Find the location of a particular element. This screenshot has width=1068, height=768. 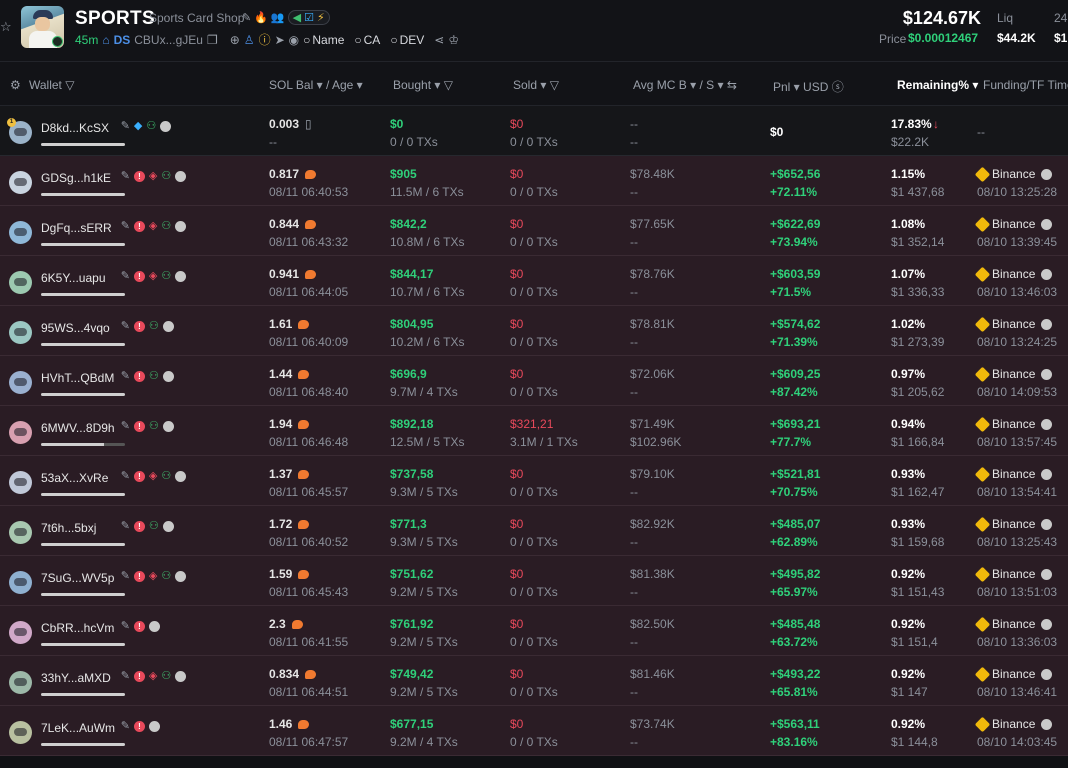

wallet-address: 7LeK...AuWm is located at coordinates (78, 728).